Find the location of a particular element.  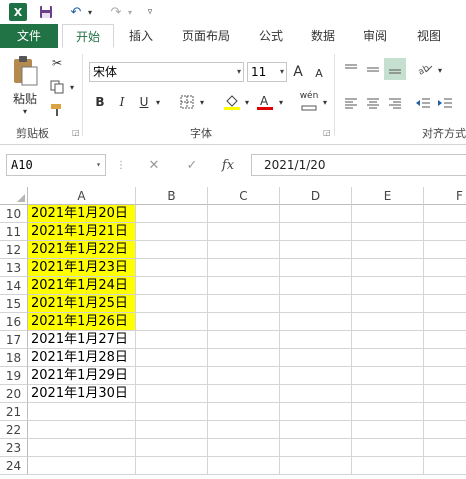

font-name-select: 宋体 ▾ is located at coordinates (166, 72).